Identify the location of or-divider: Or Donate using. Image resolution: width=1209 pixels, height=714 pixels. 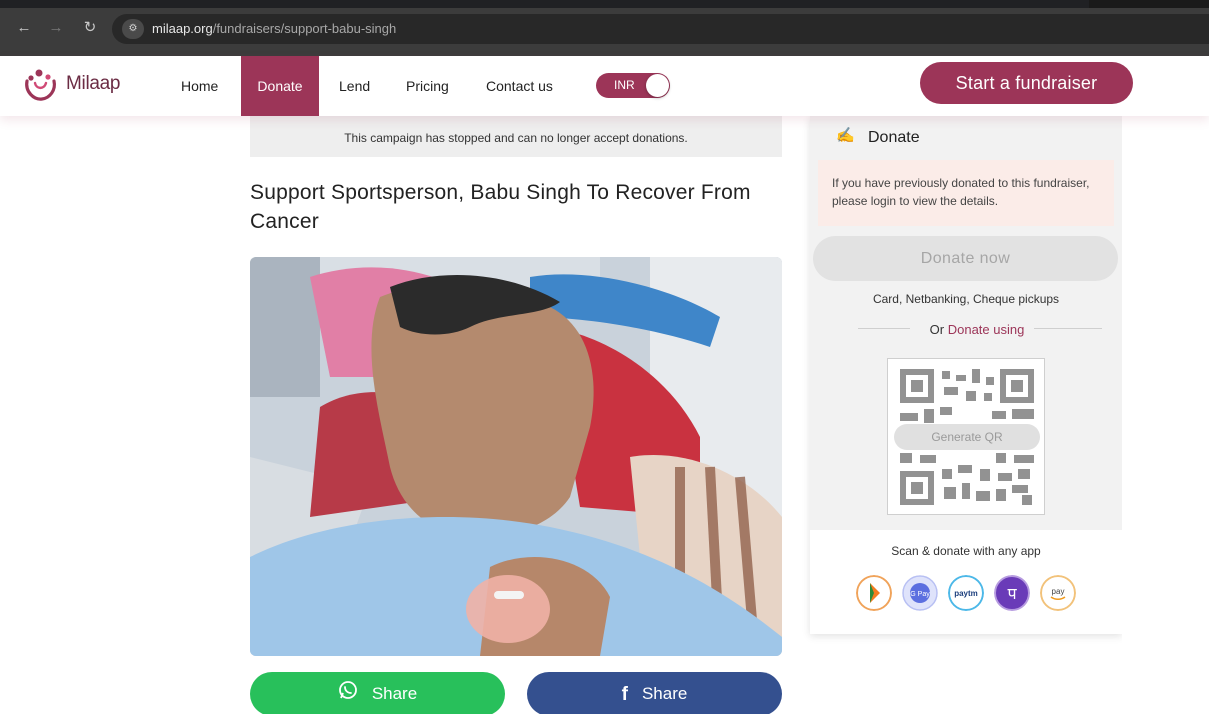
(980, 329).